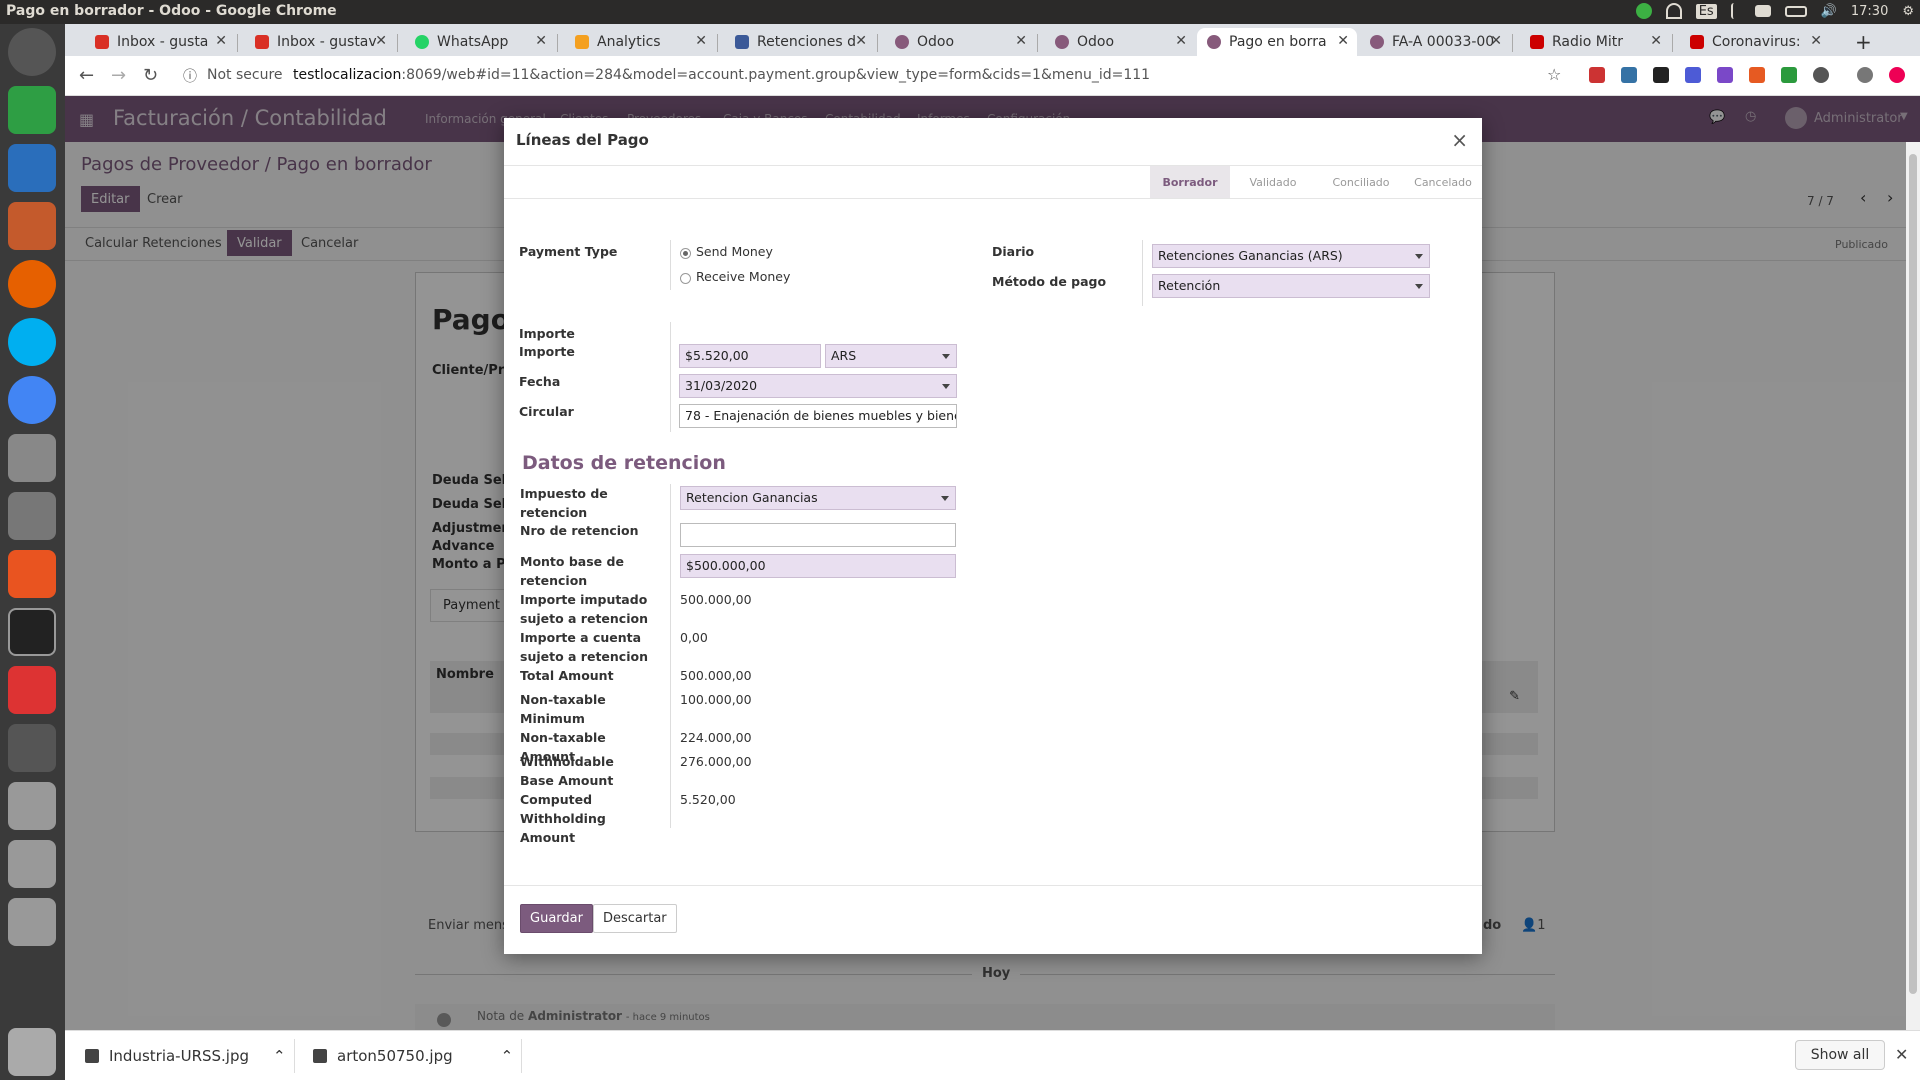  What do you see at coordinates (1443, 182) in the screenshot?
I see `stage-cancelled: Cancelado` at bounding box center [1443, 182].